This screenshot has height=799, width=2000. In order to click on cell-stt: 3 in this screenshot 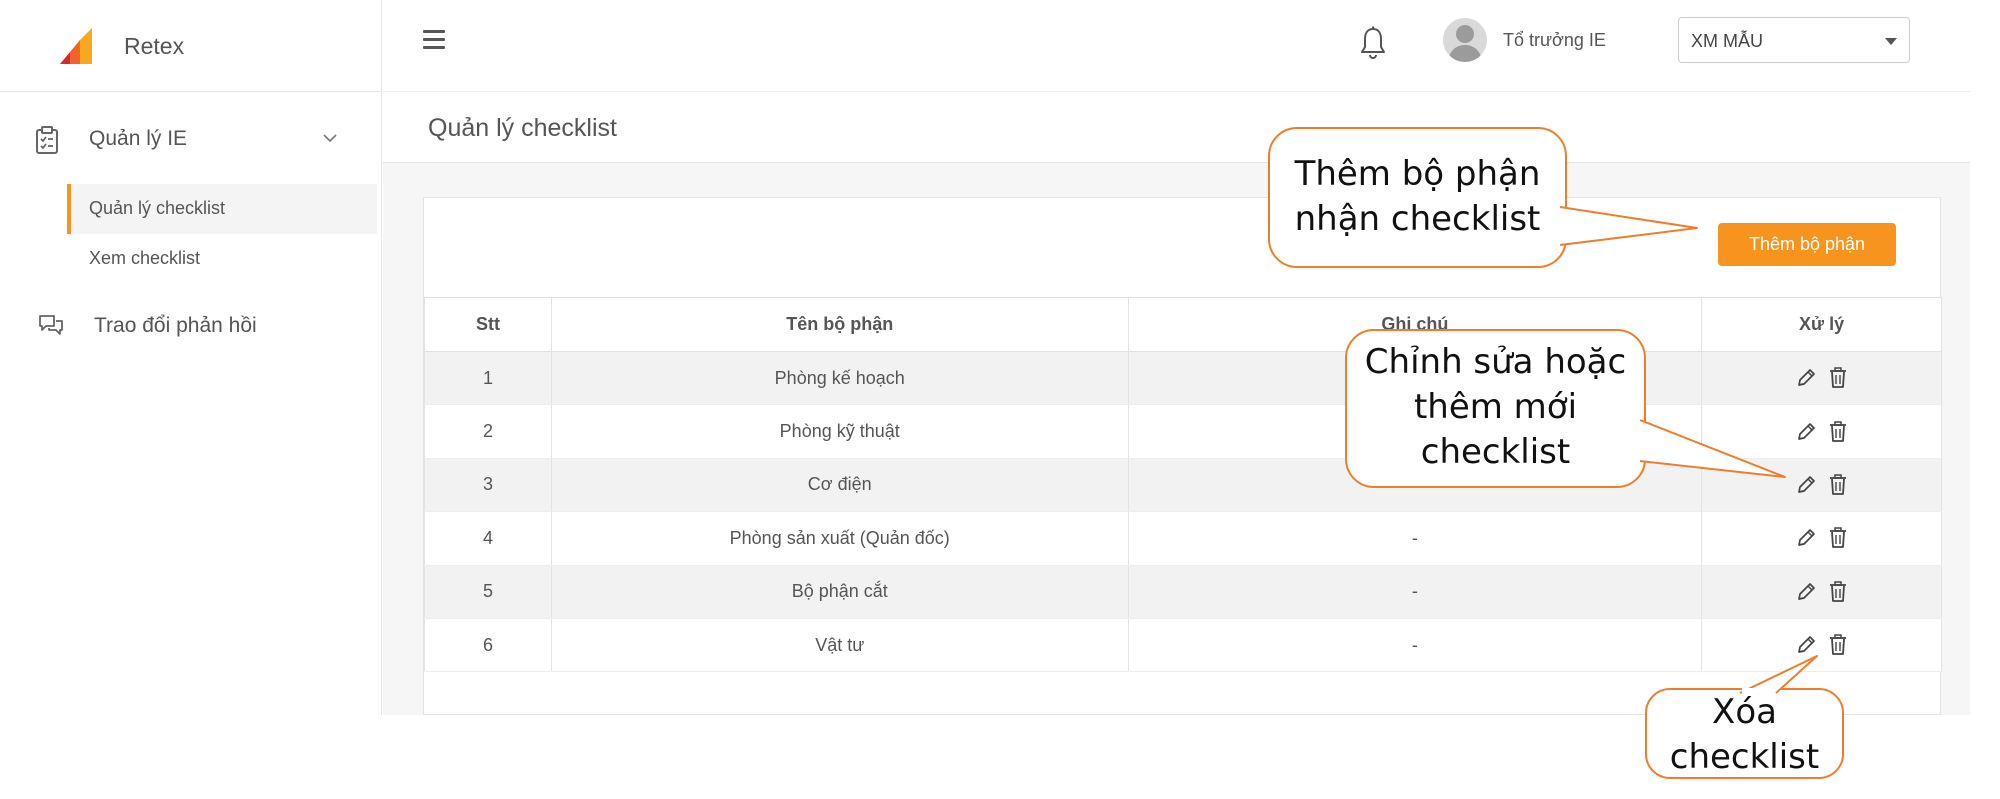, I will do `click(488, 485)`.